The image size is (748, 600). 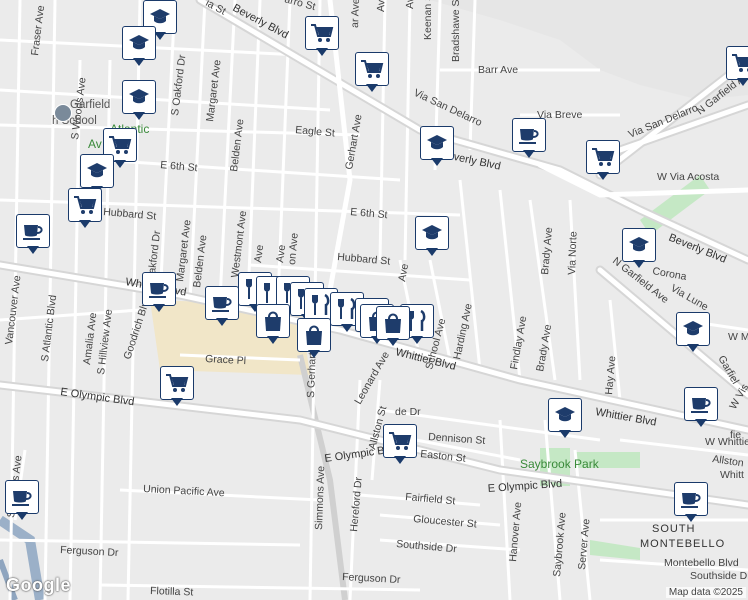 What do you see at coordinates (701, 563) in the screenshot?
I see `street-label: Montebello Blvd` at bounding box center [701, 563].